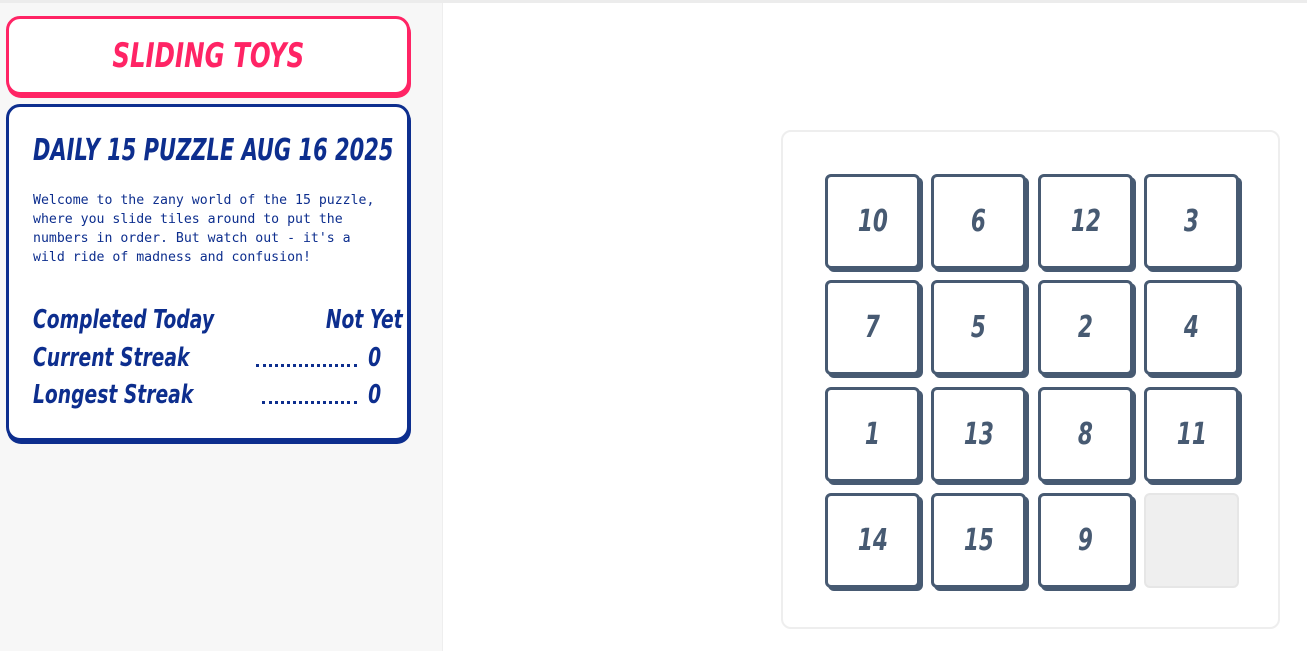 The height and width of the screenshot is (651, 1307). I want to click on tile-number: 14, so click(872, 540).